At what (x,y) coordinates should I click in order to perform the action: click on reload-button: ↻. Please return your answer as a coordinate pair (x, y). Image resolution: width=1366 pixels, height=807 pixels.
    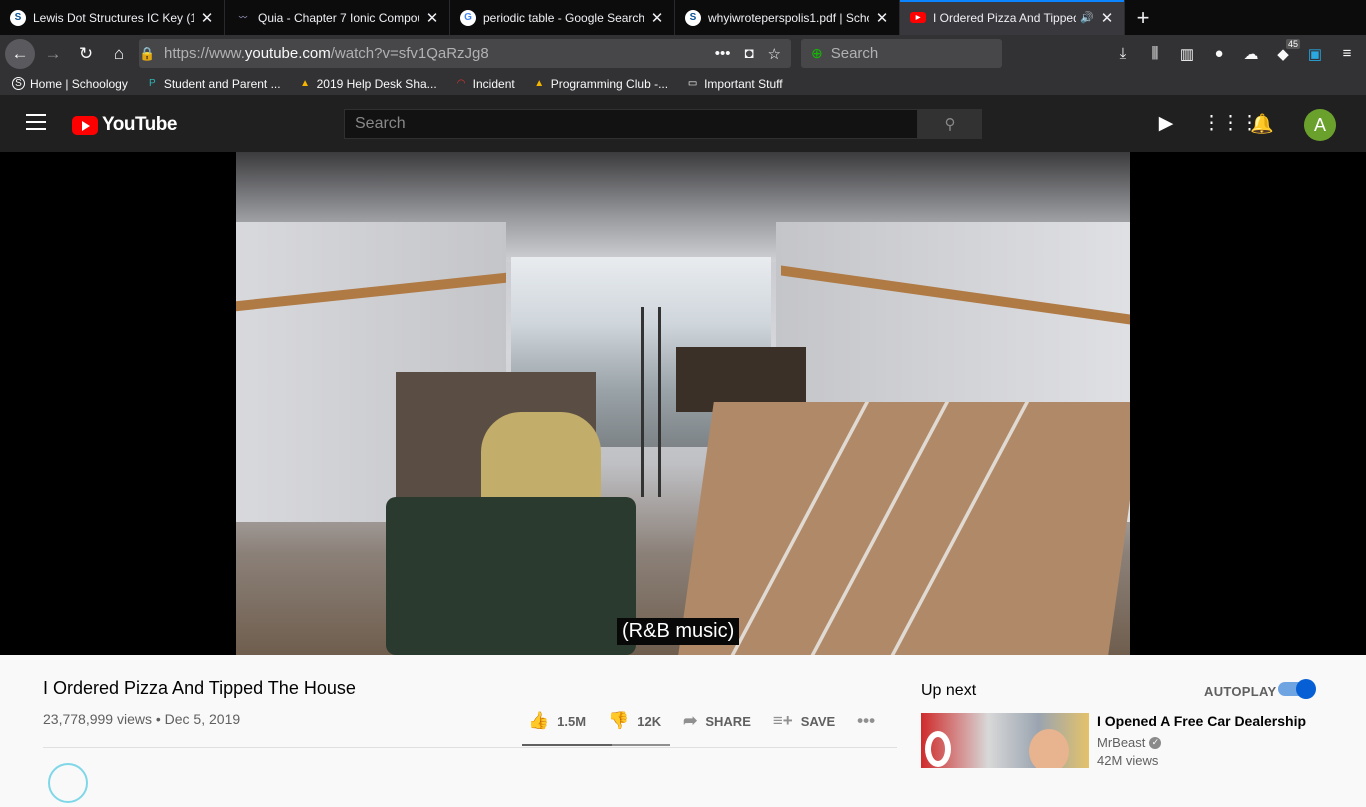
    Looking at the image, I should click on (86, 54).